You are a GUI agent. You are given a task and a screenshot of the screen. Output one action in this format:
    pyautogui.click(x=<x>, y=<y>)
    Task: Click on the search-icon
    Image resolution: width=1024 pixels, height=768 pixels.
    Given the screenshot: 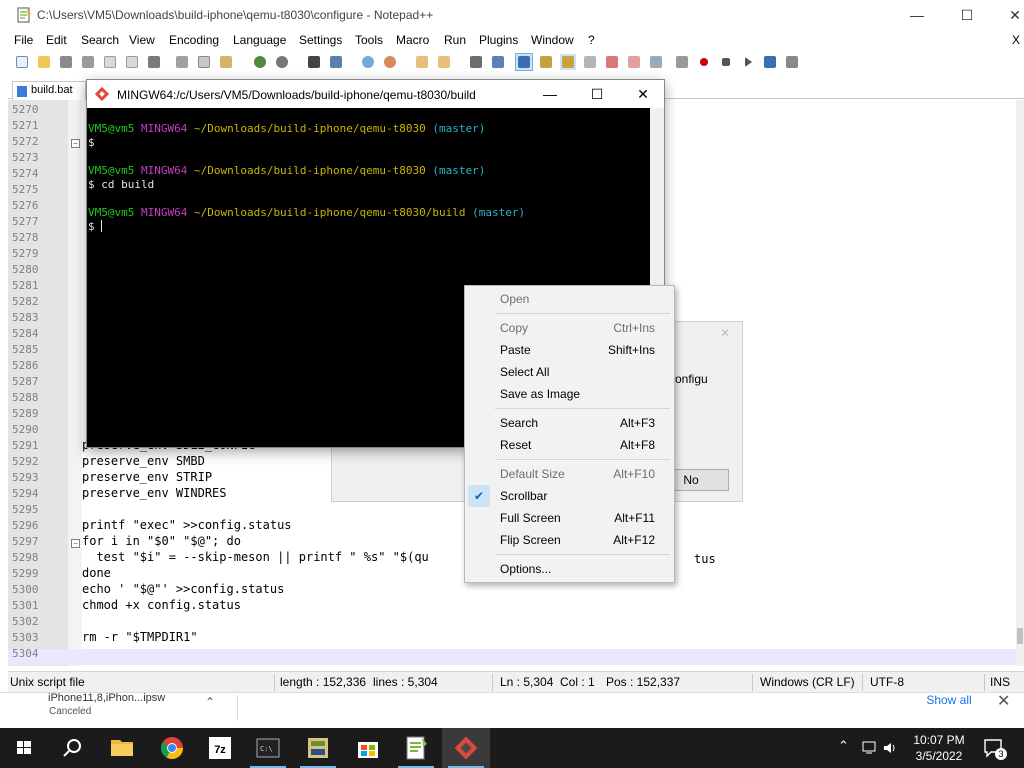 What is the action you would take?
    pyautogui.click(x=72, y=748)
    